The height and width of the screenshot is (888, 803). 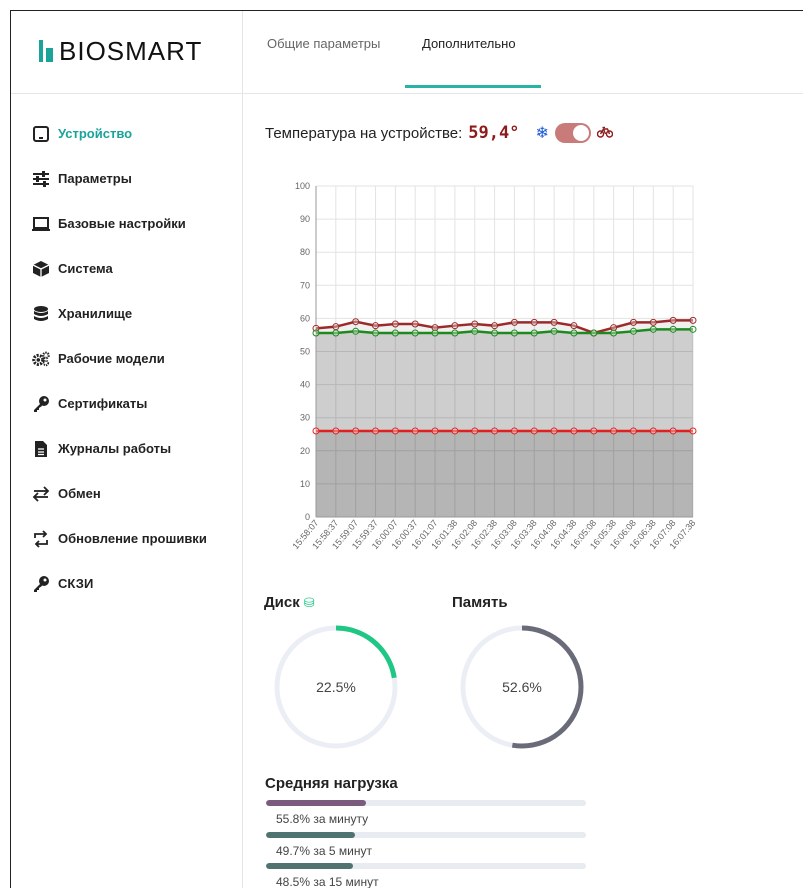 I want to click on logo-text: BIOSMART, so click(x=131, y=50).